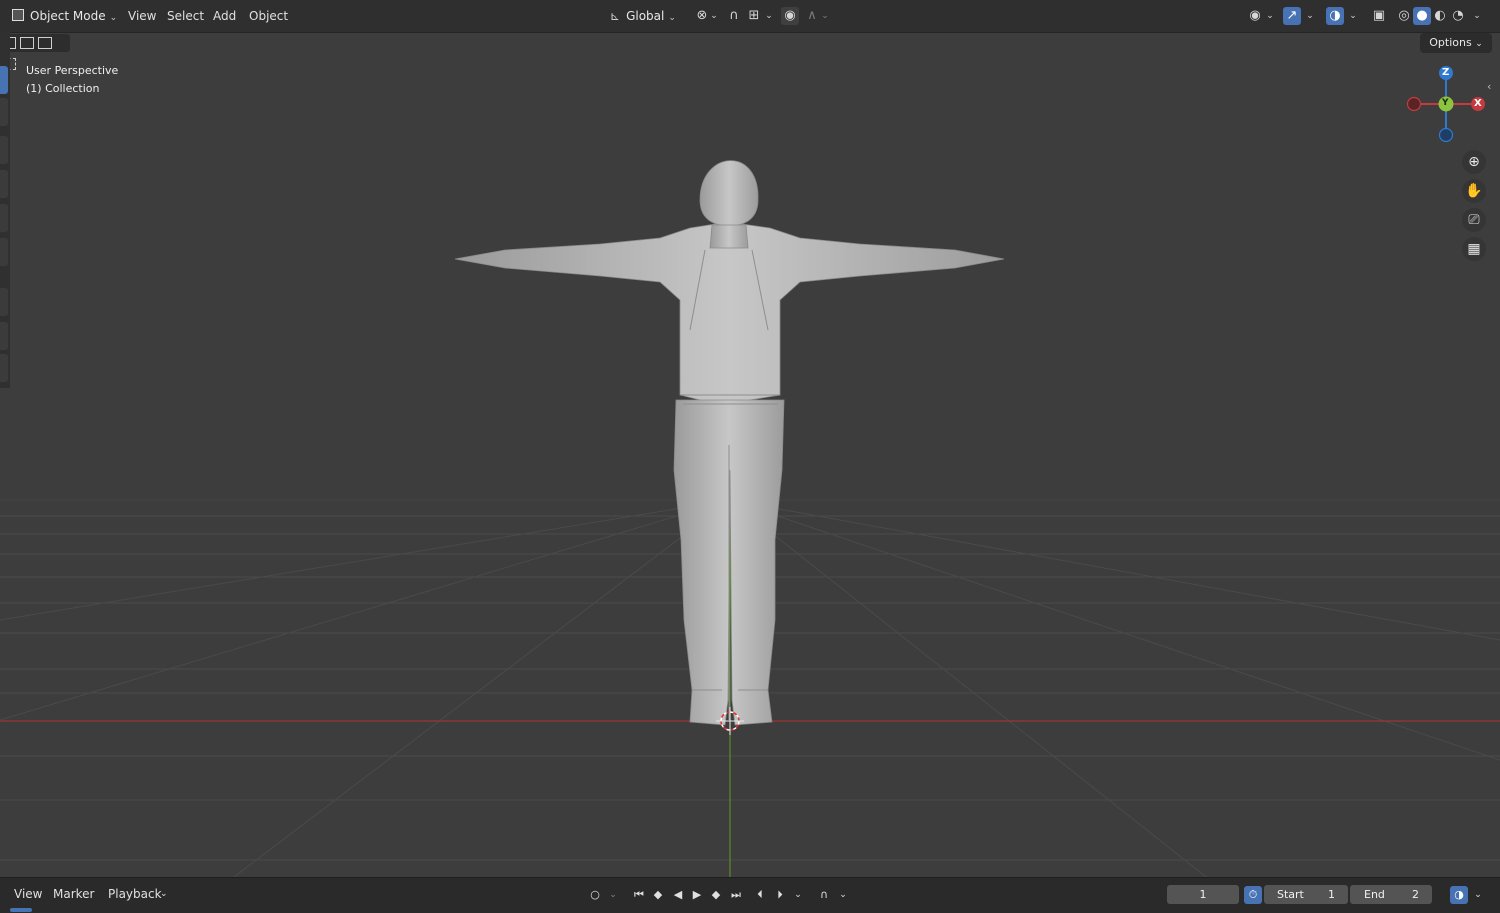 The height and width of the screenshot is (913, 1500). I want to click on menu-object: Object, so click(268, 16).